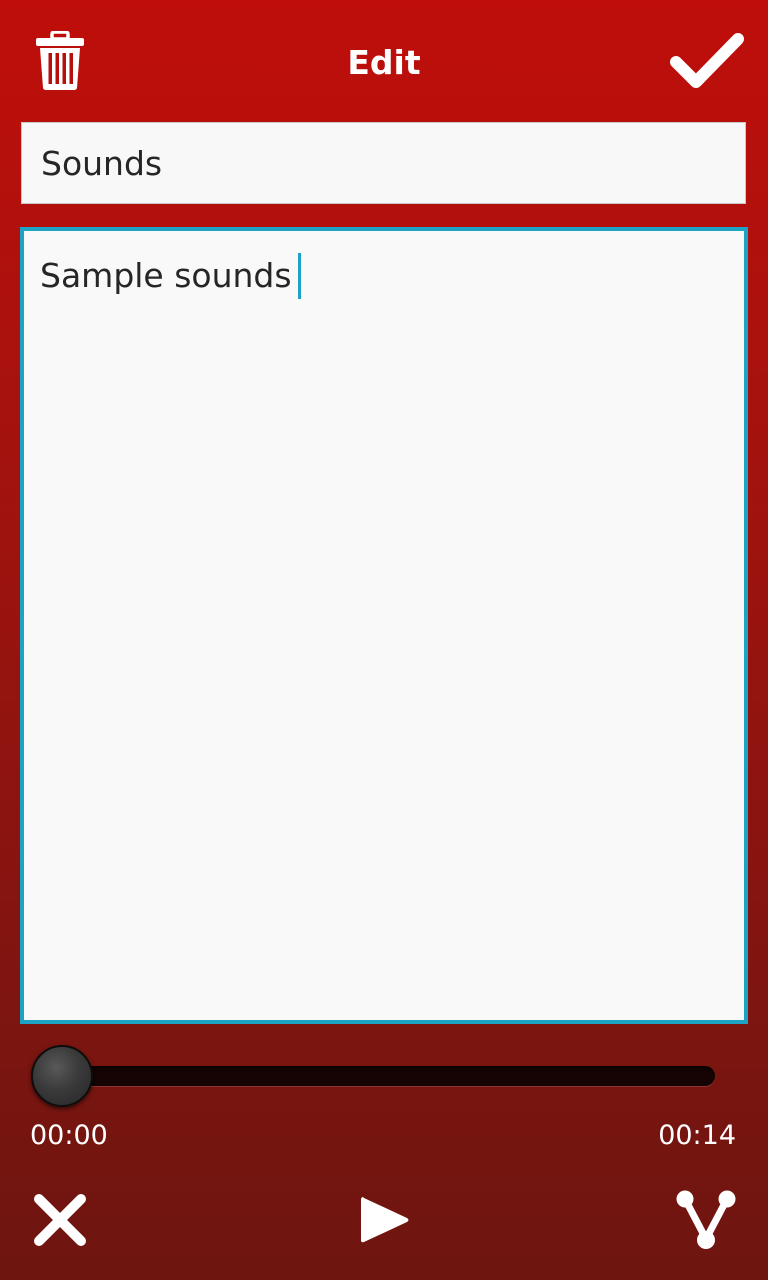  Describe the element at coordinates (102, 163) in the screenshot. I see `note-title-value: Sounds` at that location.